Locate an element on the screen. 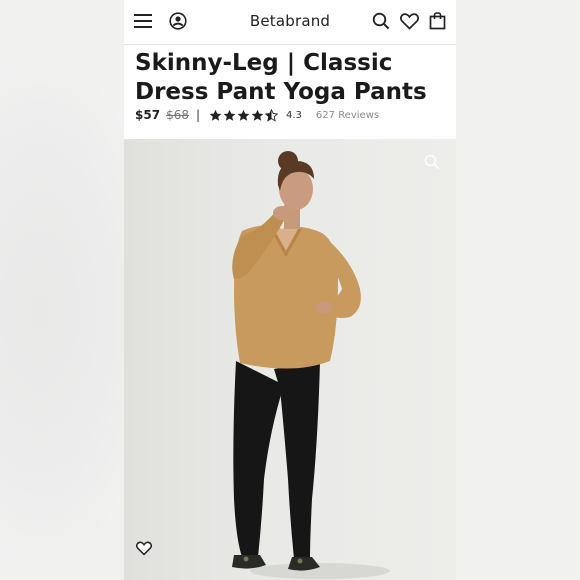  current-price: $57 is located at coordinates (148, 115).